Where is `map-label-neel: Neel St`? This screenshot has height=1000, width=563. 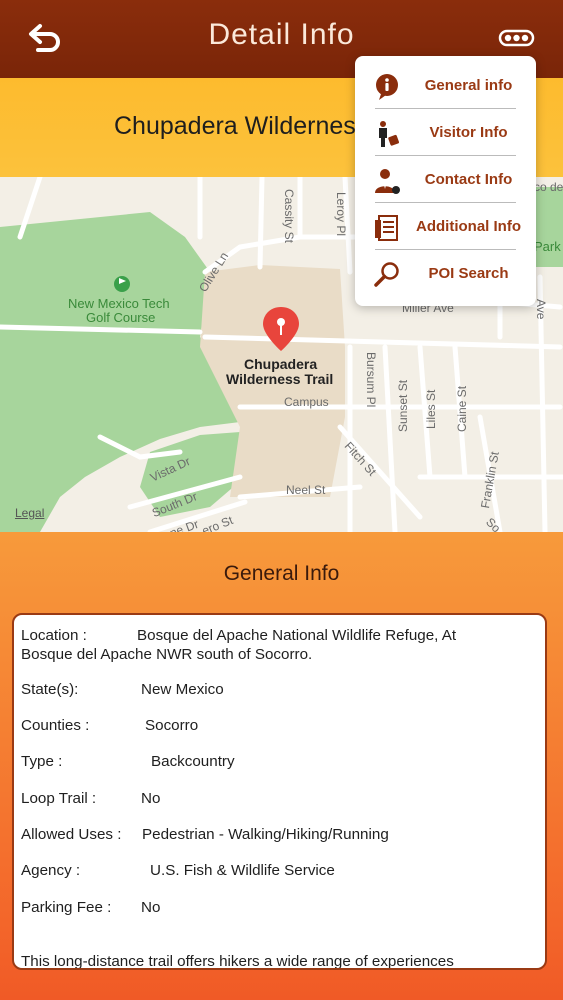
map-label-neel: Neel St is located at coordinates (306, 490).